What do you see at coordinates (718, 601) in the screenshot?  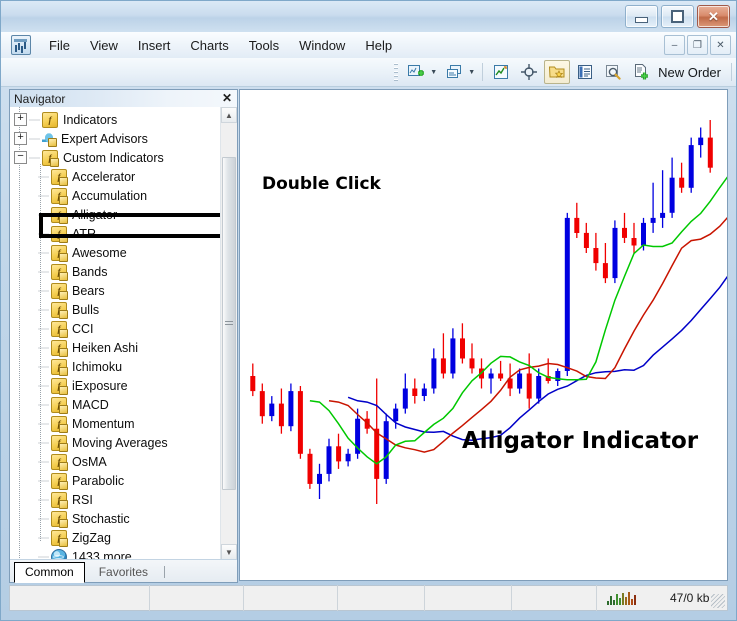 I see `resize-grip-icon` at bounding box center [718, 601].